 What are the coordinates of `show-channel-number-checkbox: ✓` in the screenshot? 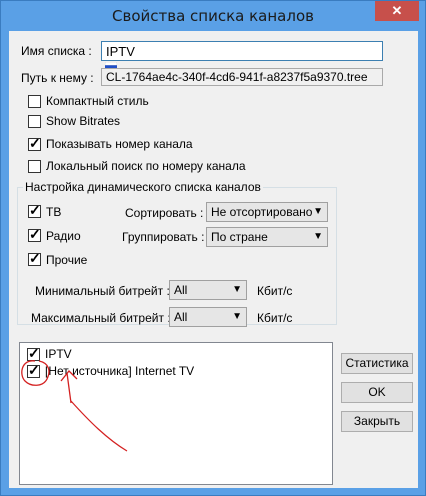 It's located at (34, 143).